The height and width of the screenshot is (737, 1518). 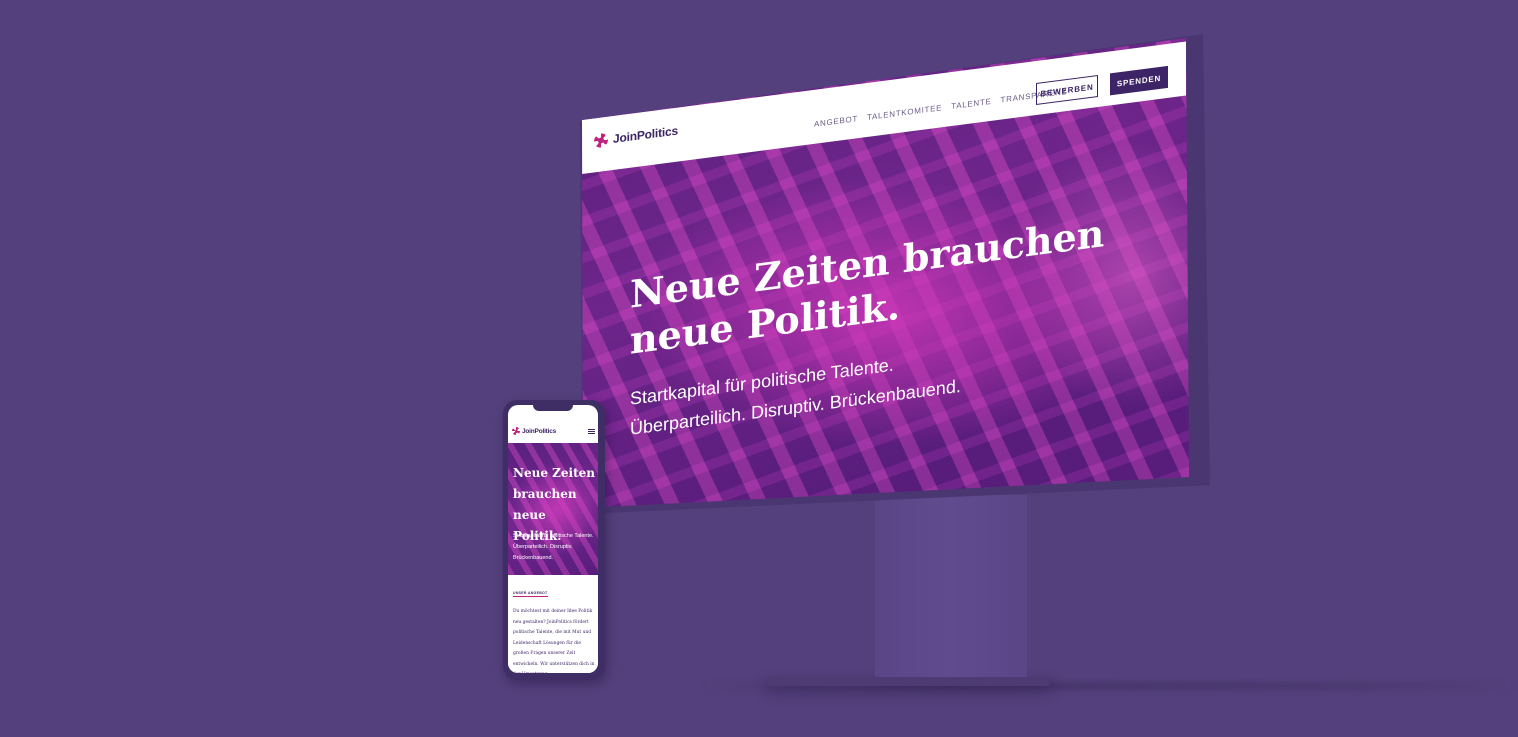 What do you see at coordinates (553, 408) in the screenshot?
I see `phone-notch` at bounding box center [553, 408].